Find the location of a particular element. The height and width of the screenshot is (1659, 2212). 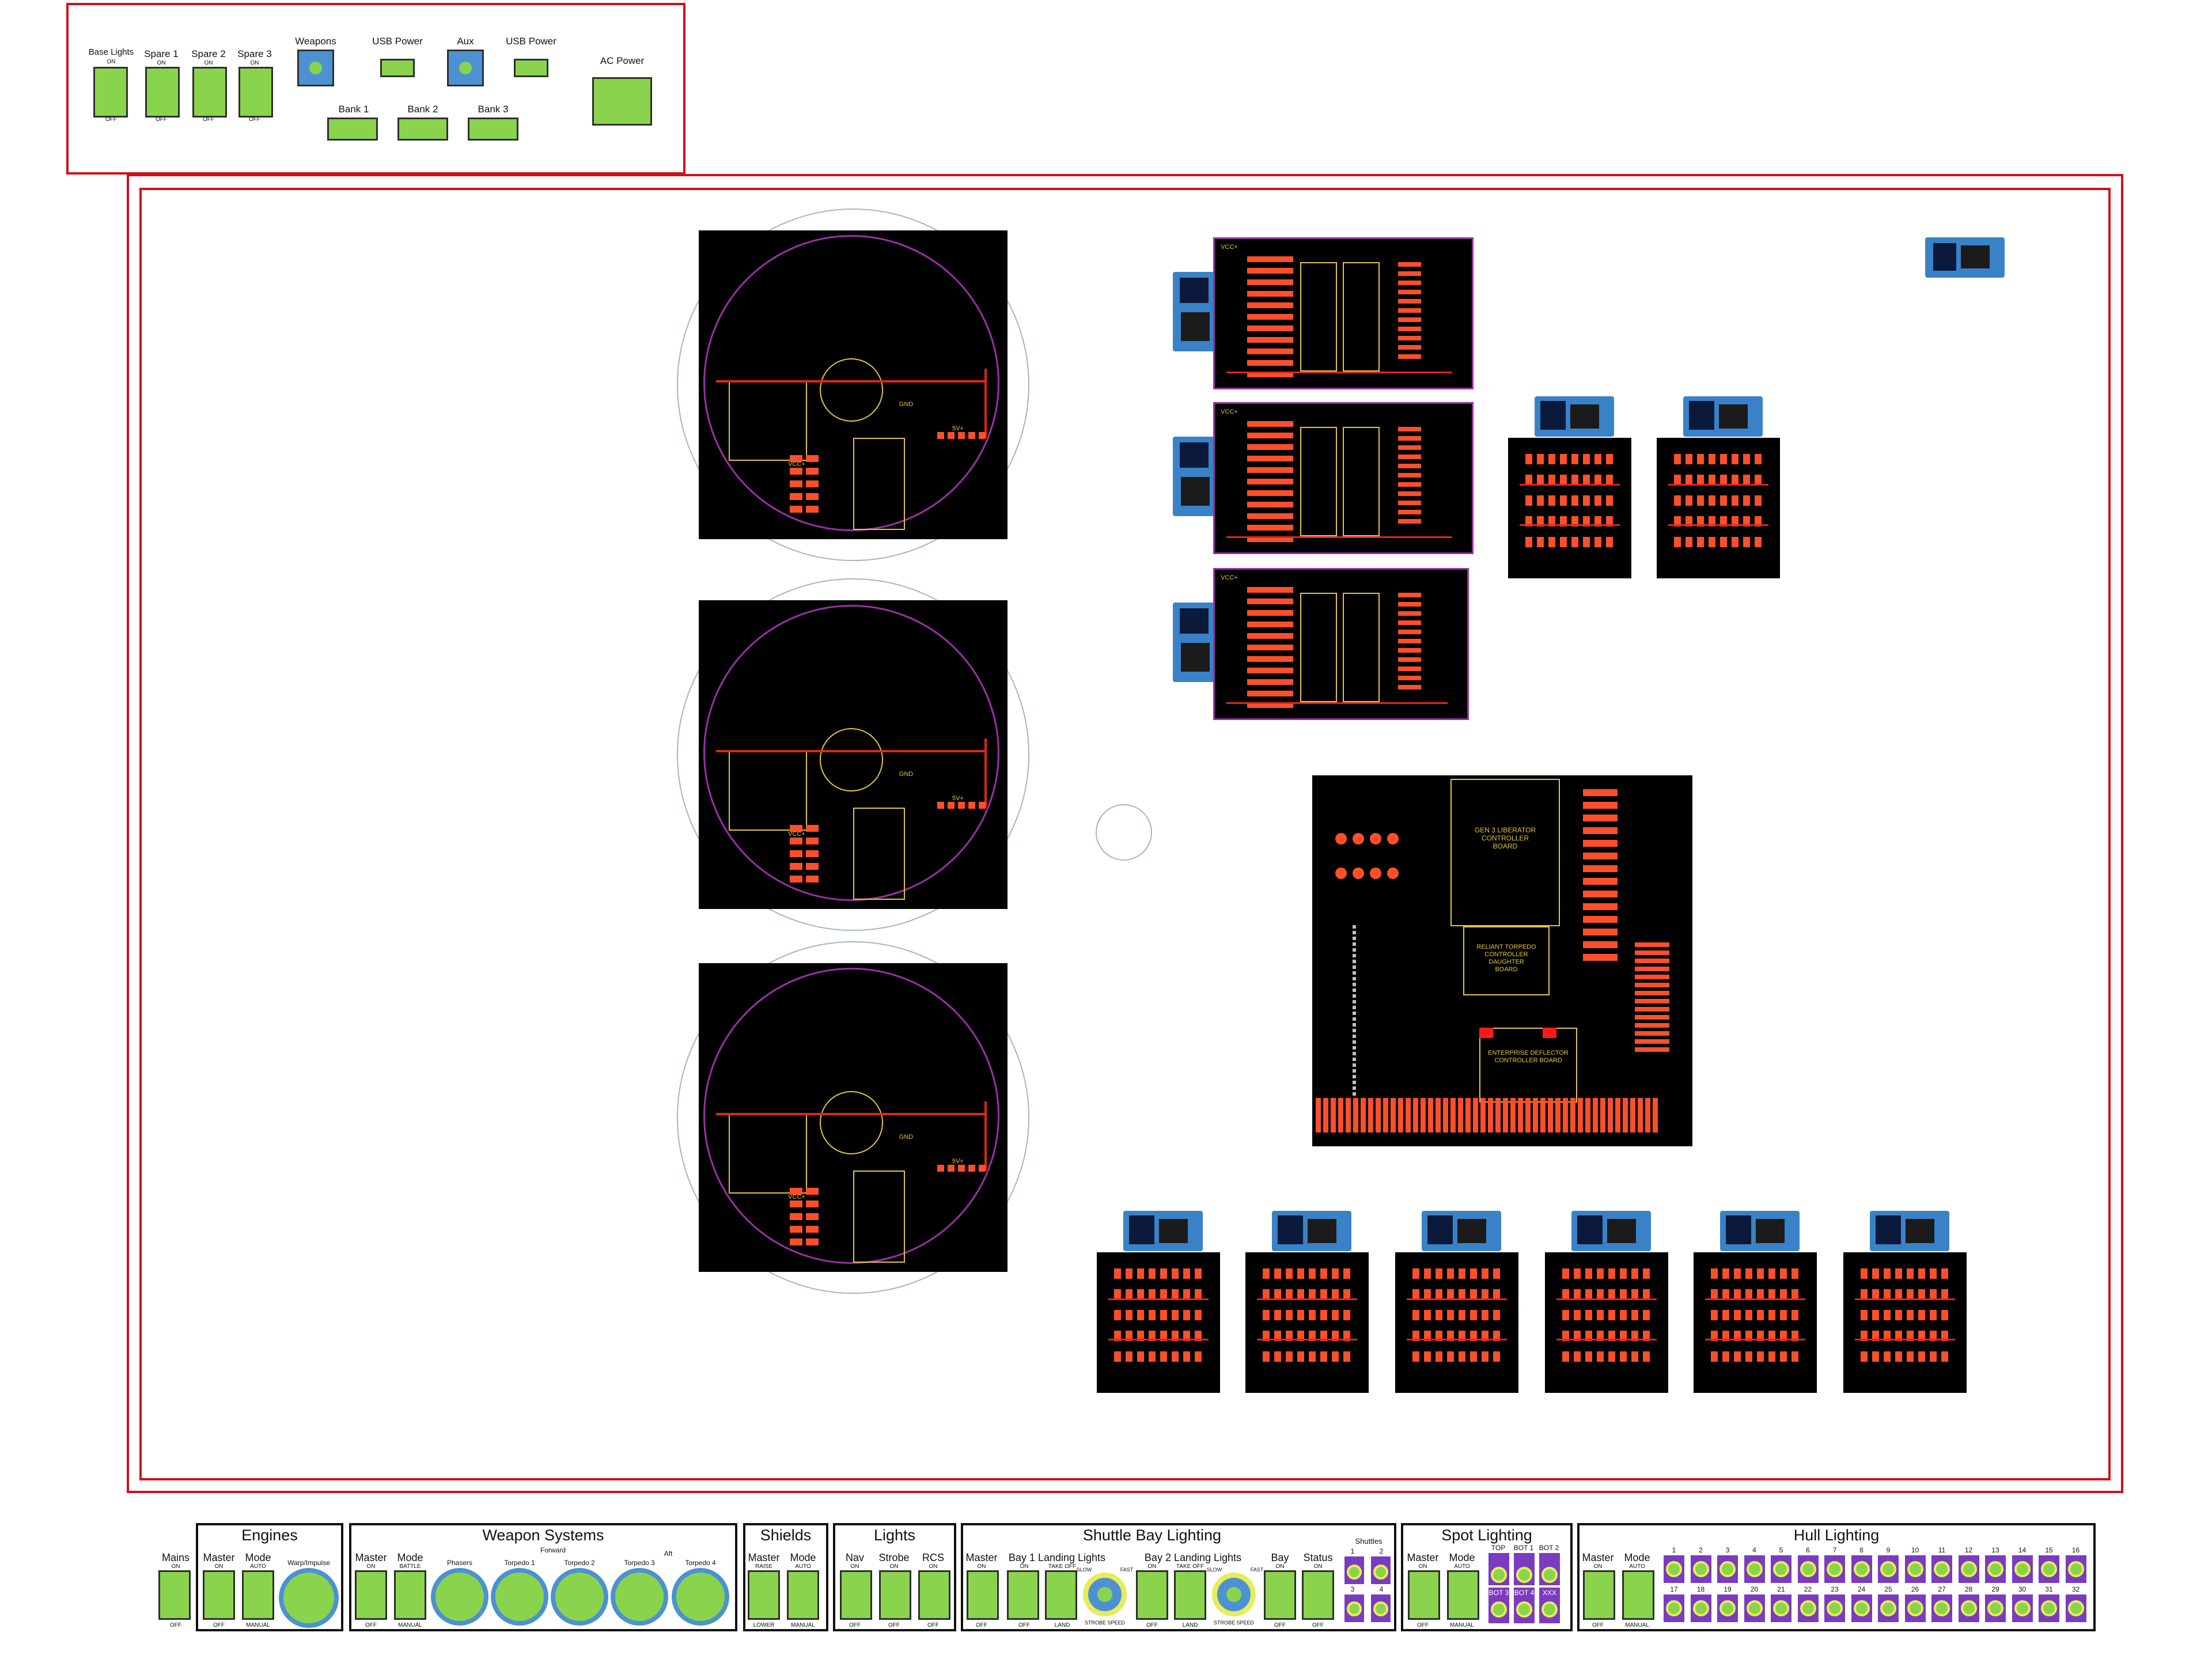

hull-18-button is located at coordinates (1700, 1608).